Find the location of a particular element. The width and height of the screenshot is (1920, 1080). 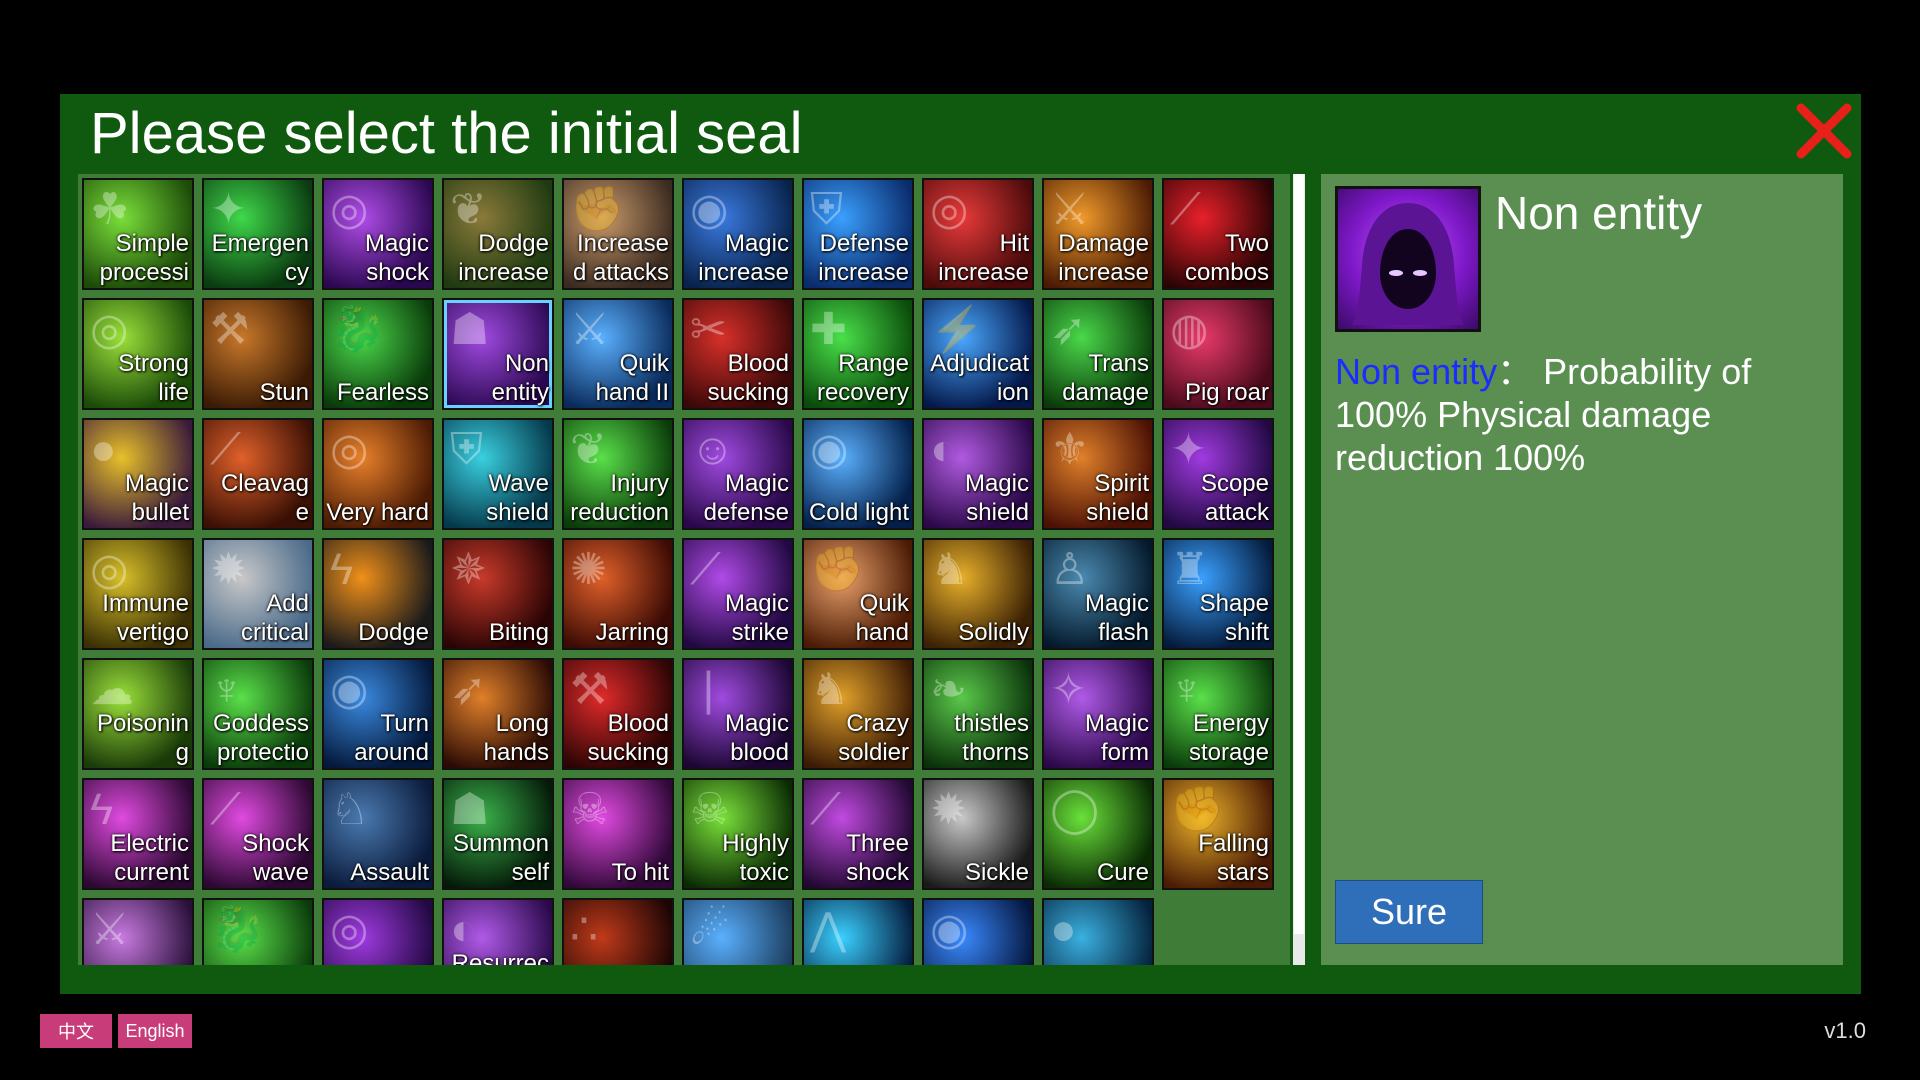

skill-tile: ⟋ Two combos is located at coordinates (1218, 234).